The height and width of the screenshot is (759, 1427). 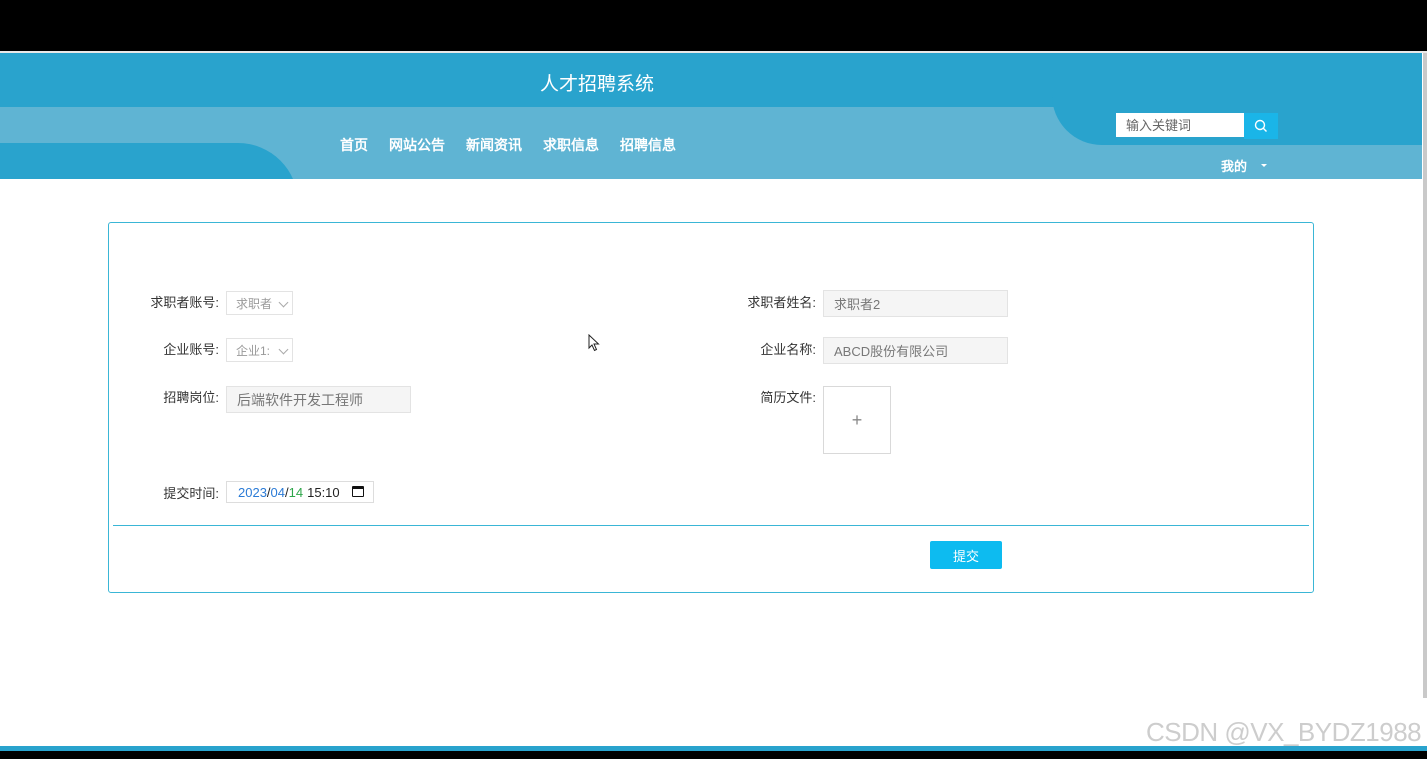 I want to click on search-button, so click(x=1261, y=126).